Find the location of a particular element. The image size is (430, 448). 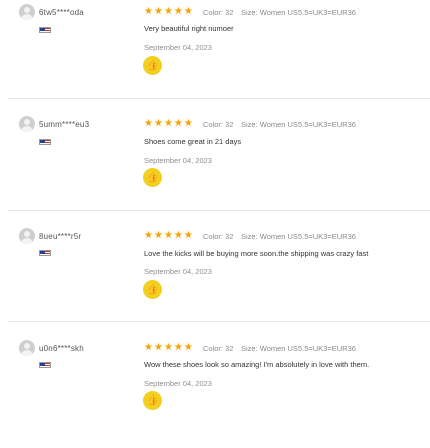

review-text: Shoes come great in 21 days is located at coordinates (193, 141).